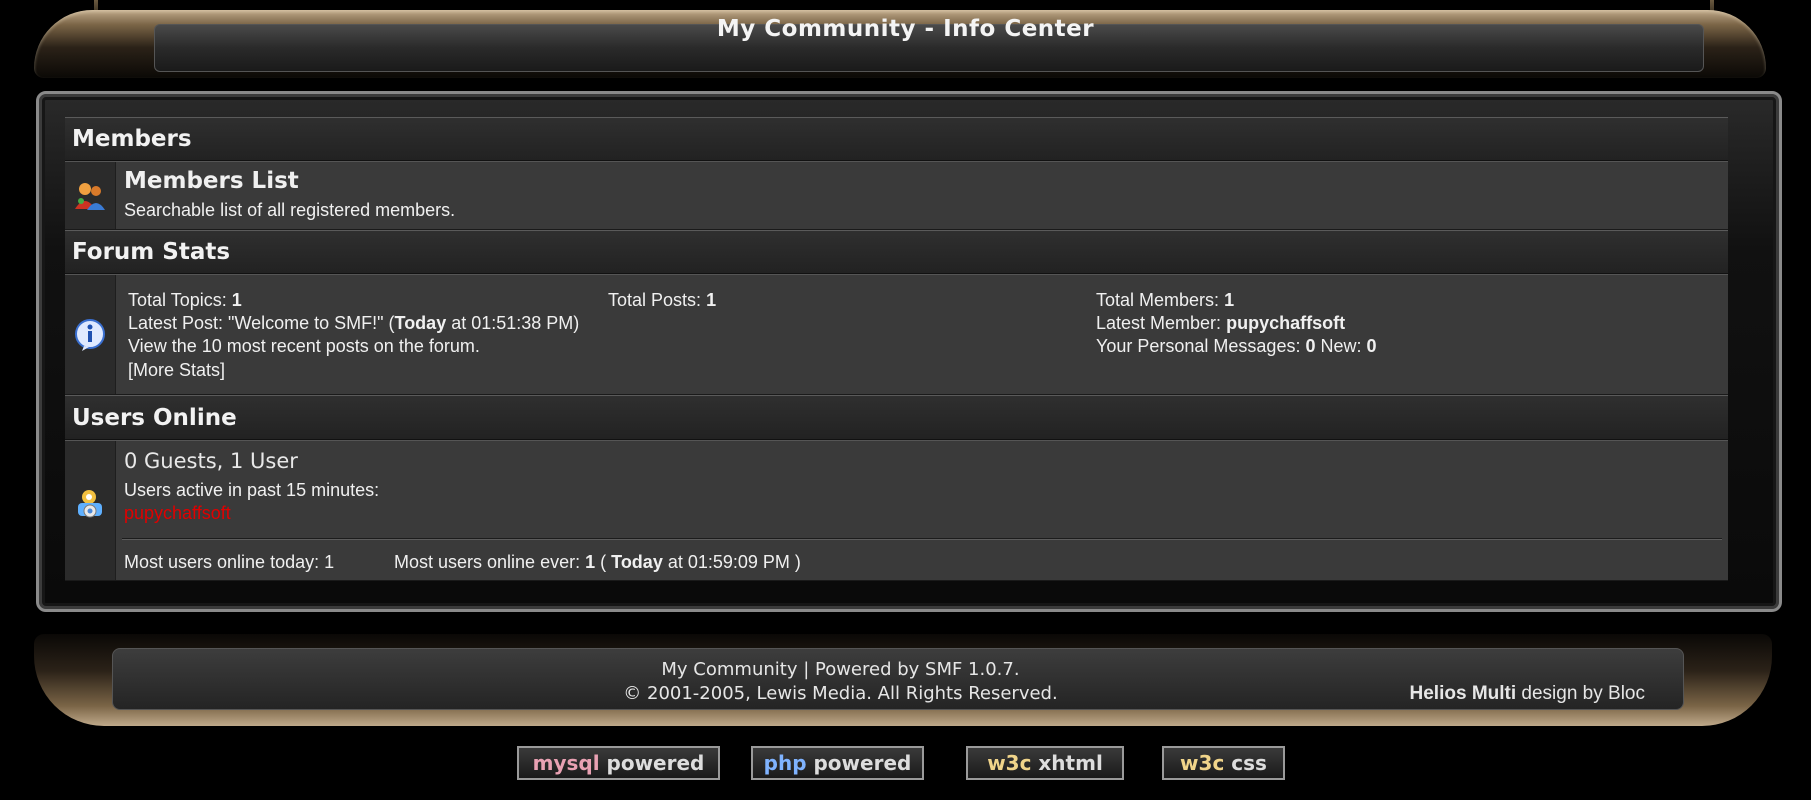 Image resolution: width=1811 pixels, height=800 pixels. Describe the element at coordinates (566, 763) in the screenshot. I see `mysql-badge-brand: mysql` at that location.